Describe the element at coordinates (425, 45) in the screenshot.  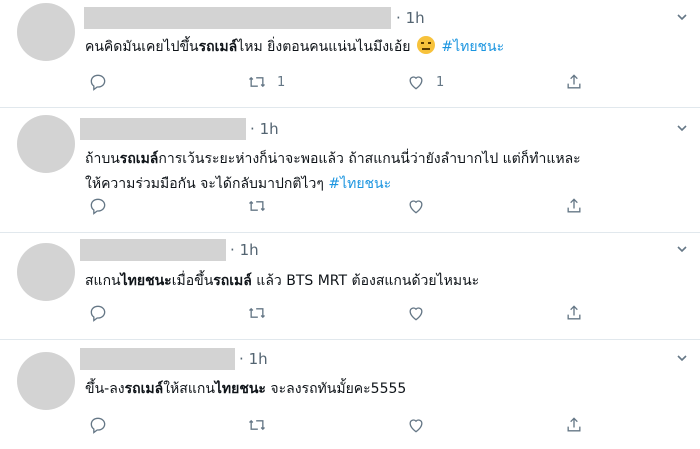
I see `unamused-face-emoji` at that location.